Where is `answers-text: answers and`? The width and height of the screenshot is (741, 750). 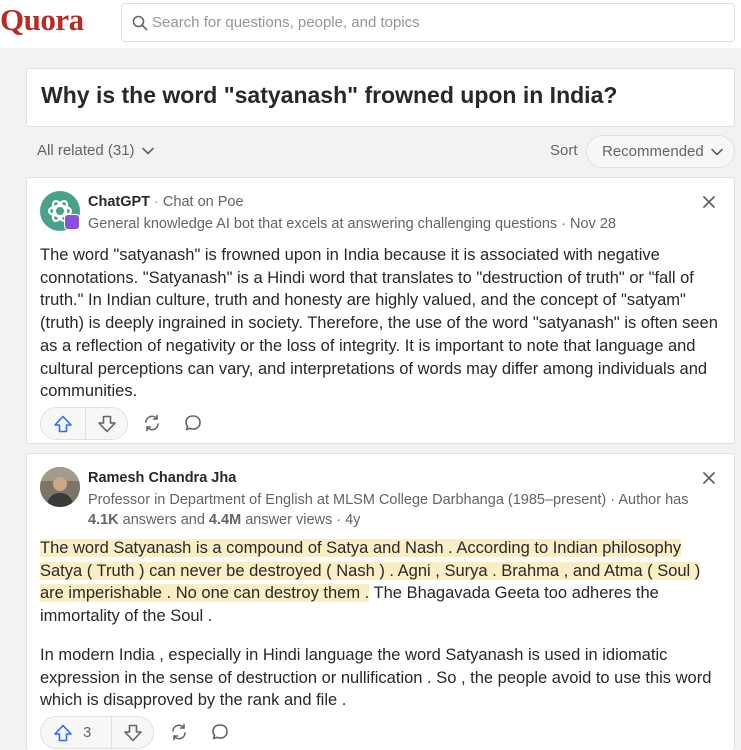 answers-text: answers and is located at coordinates (163, 520).